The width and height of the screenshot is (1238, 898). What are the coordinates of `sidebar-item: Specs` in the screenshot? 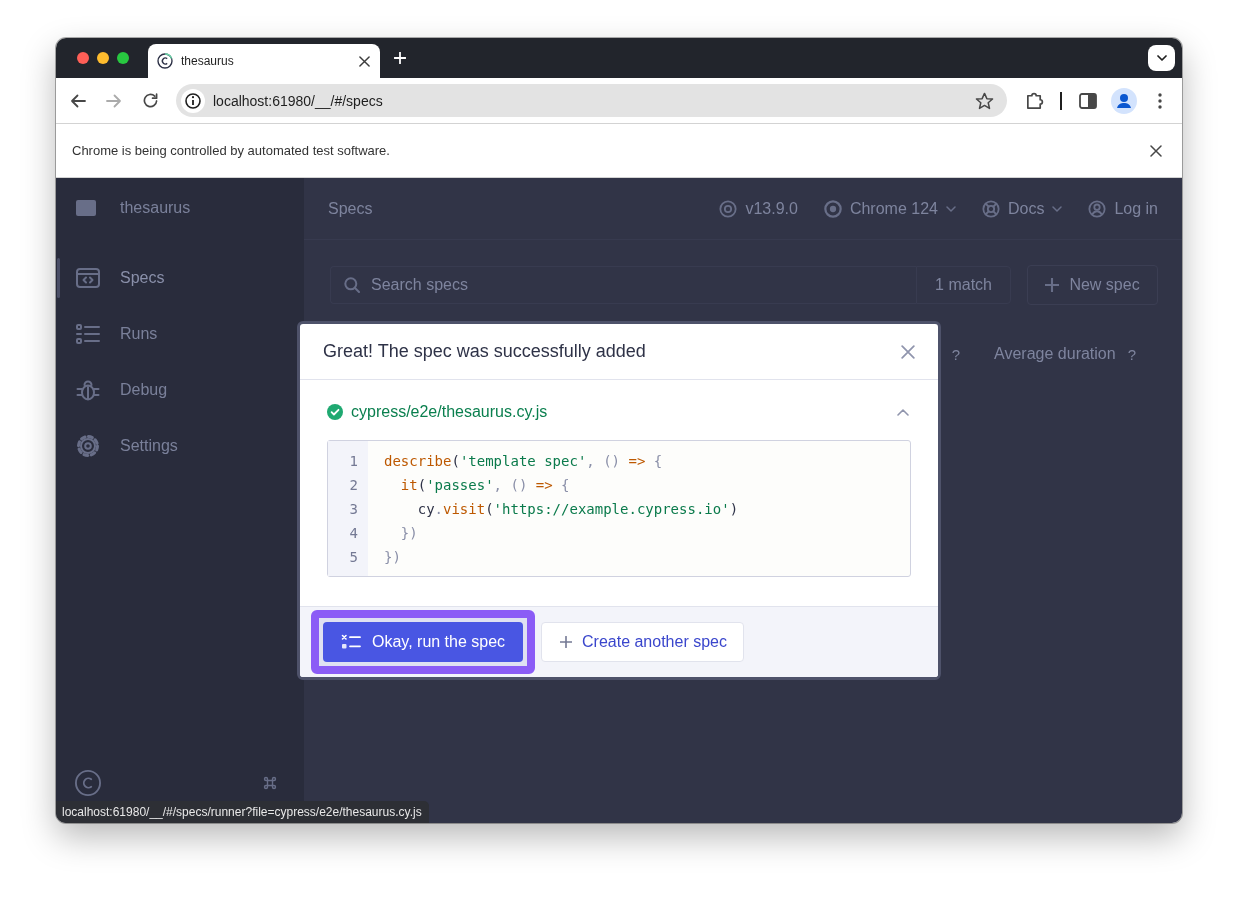 It's located at (180, 278).